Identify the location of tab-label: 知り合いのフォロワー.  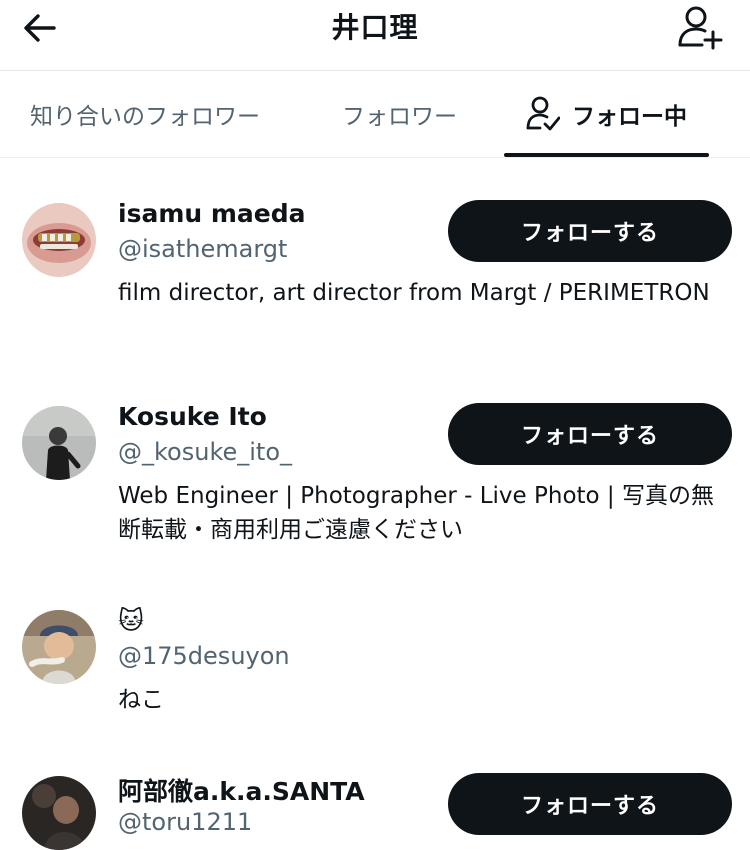
(145, 117).